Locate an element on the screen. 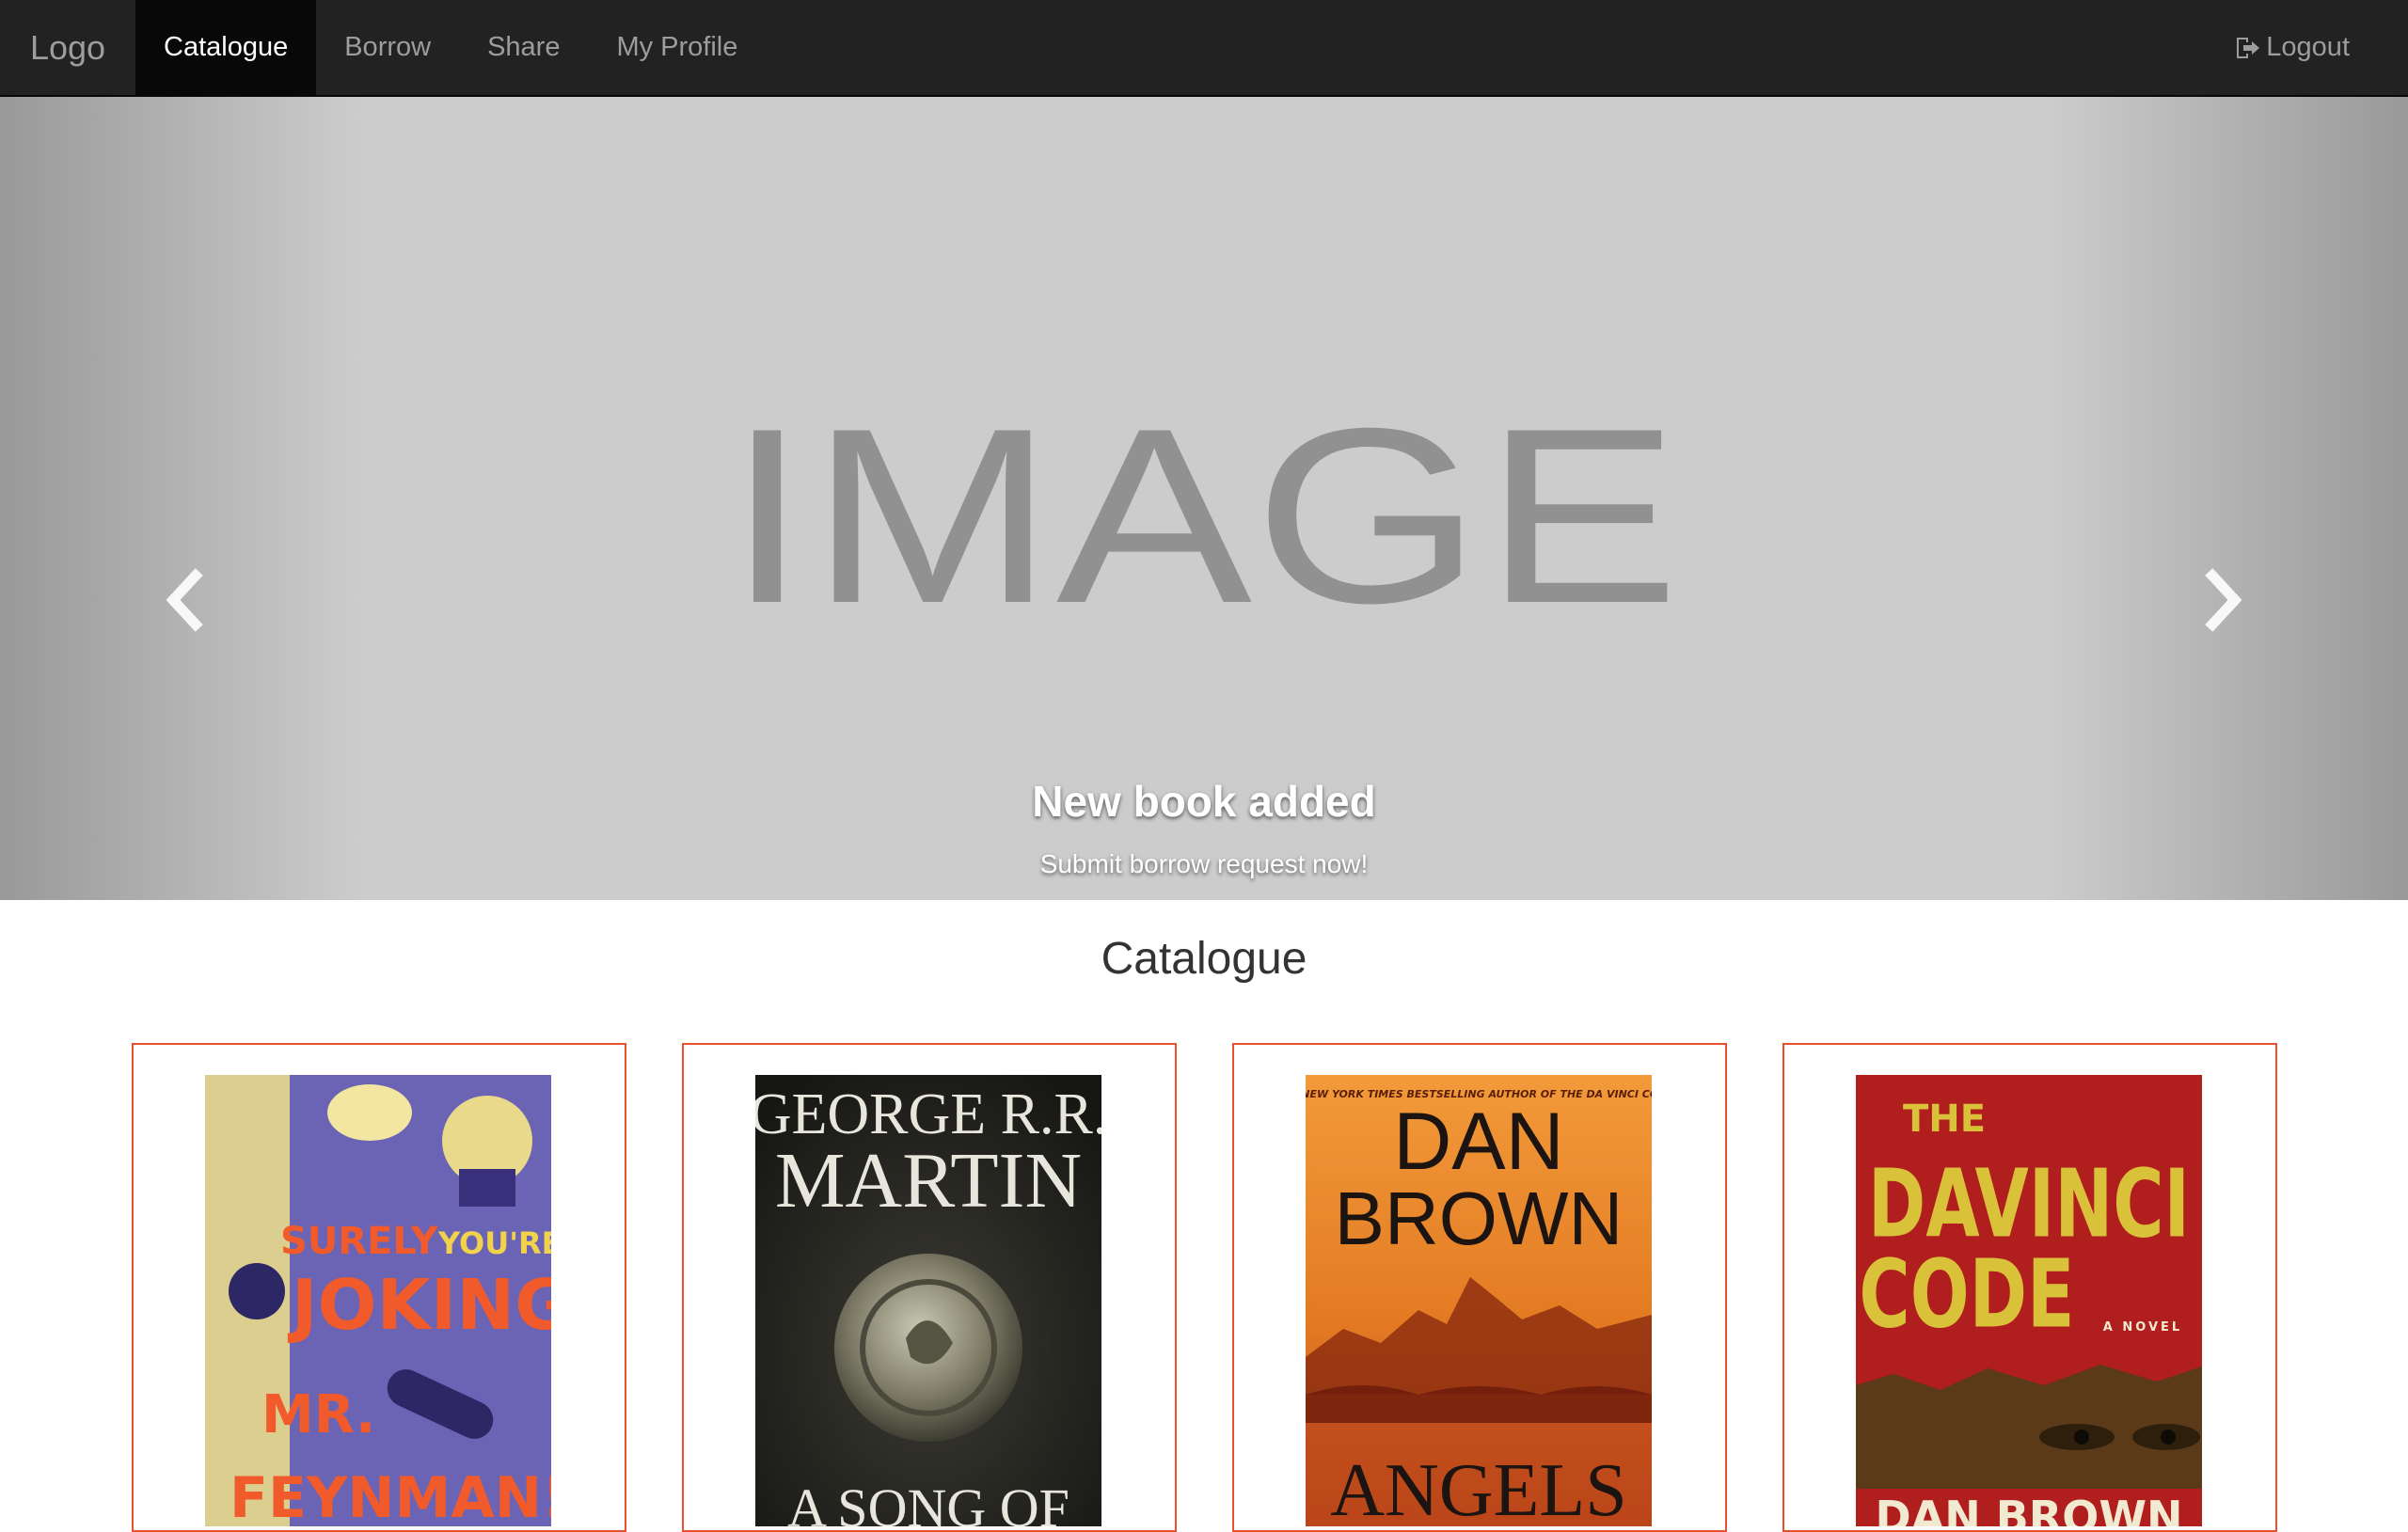 This screenshot has height=1532, width=2408. cover-author: DAN BROWN is located at coordinates (2029, 1509).